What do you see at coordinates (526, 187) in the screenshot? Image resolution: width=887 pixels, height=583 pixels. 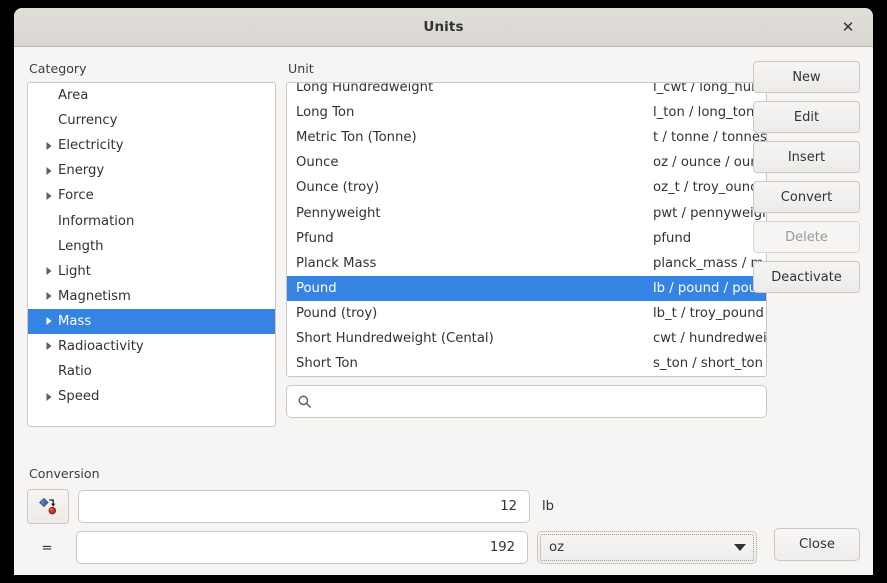 I see `unit-list-row: Ounce (troy) oz_t / troy_ounce` at bounding box center [526, 187].